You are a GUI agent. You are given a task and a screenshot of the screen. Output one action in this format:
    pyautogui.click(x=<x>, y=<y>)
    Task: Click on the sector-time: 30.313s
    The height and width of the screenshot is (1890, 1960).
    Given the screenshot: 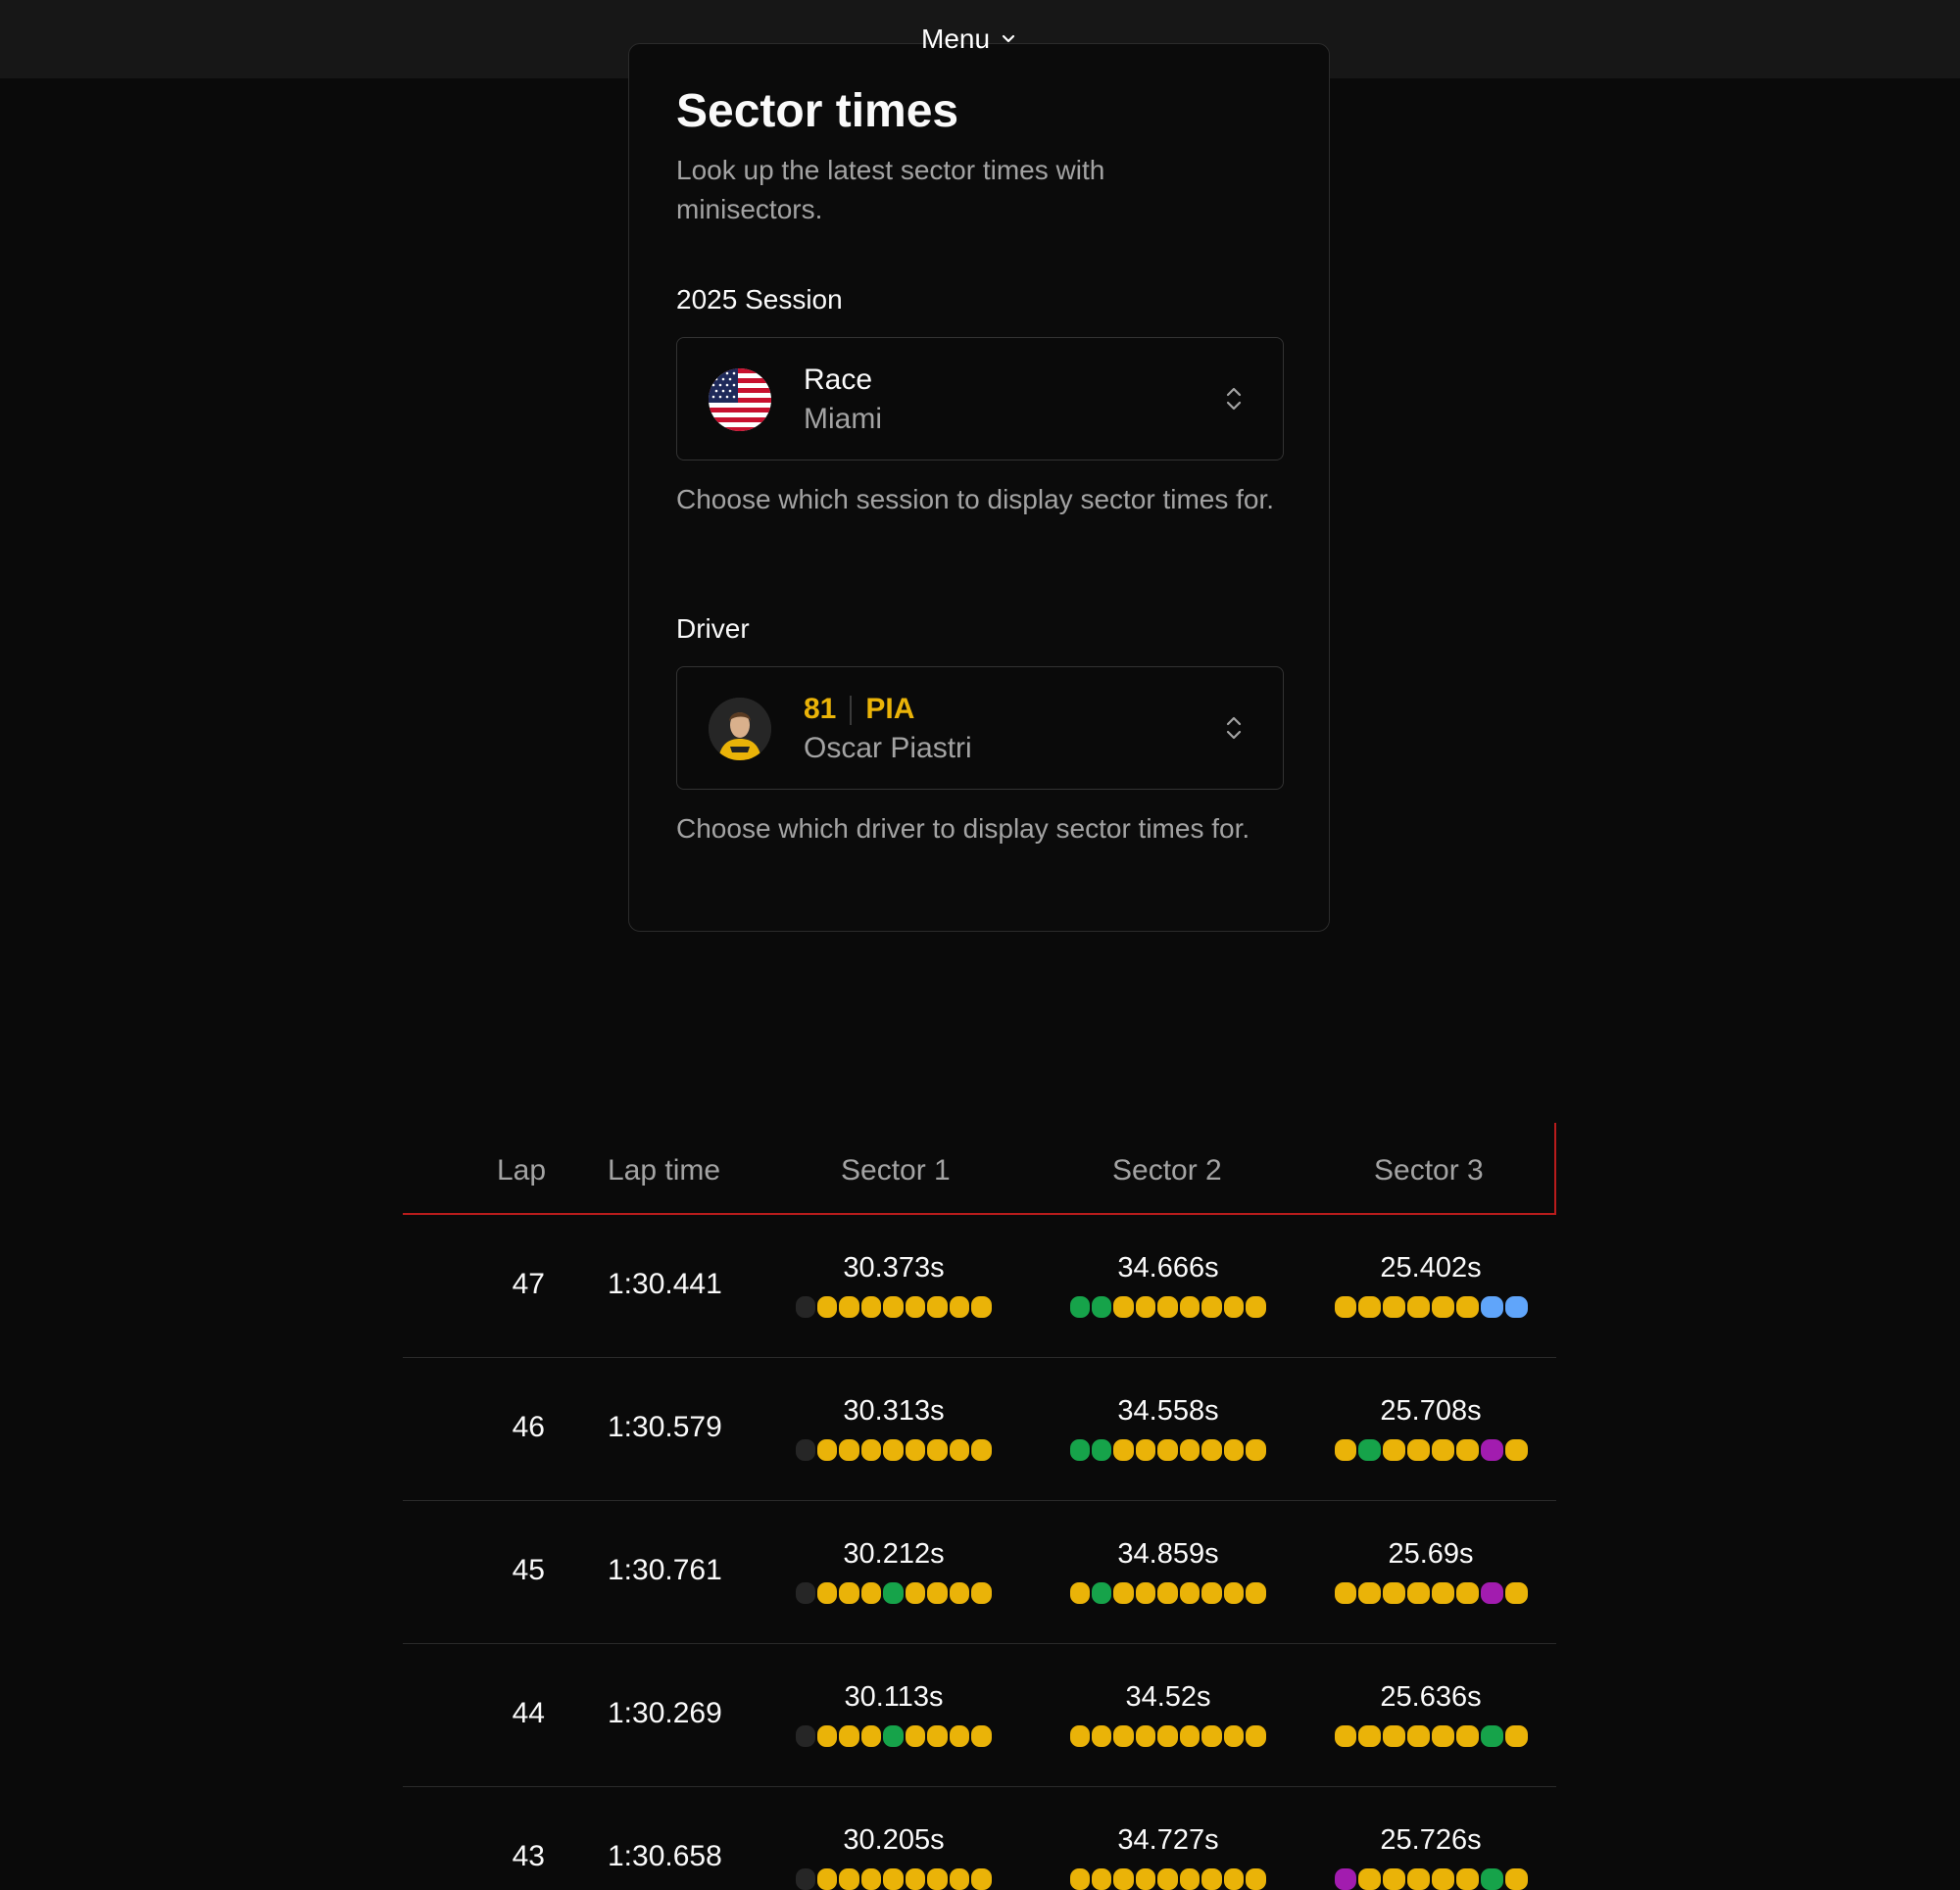 What is the action you would take?
    pyautogui.click(x=894, y=1411)
    